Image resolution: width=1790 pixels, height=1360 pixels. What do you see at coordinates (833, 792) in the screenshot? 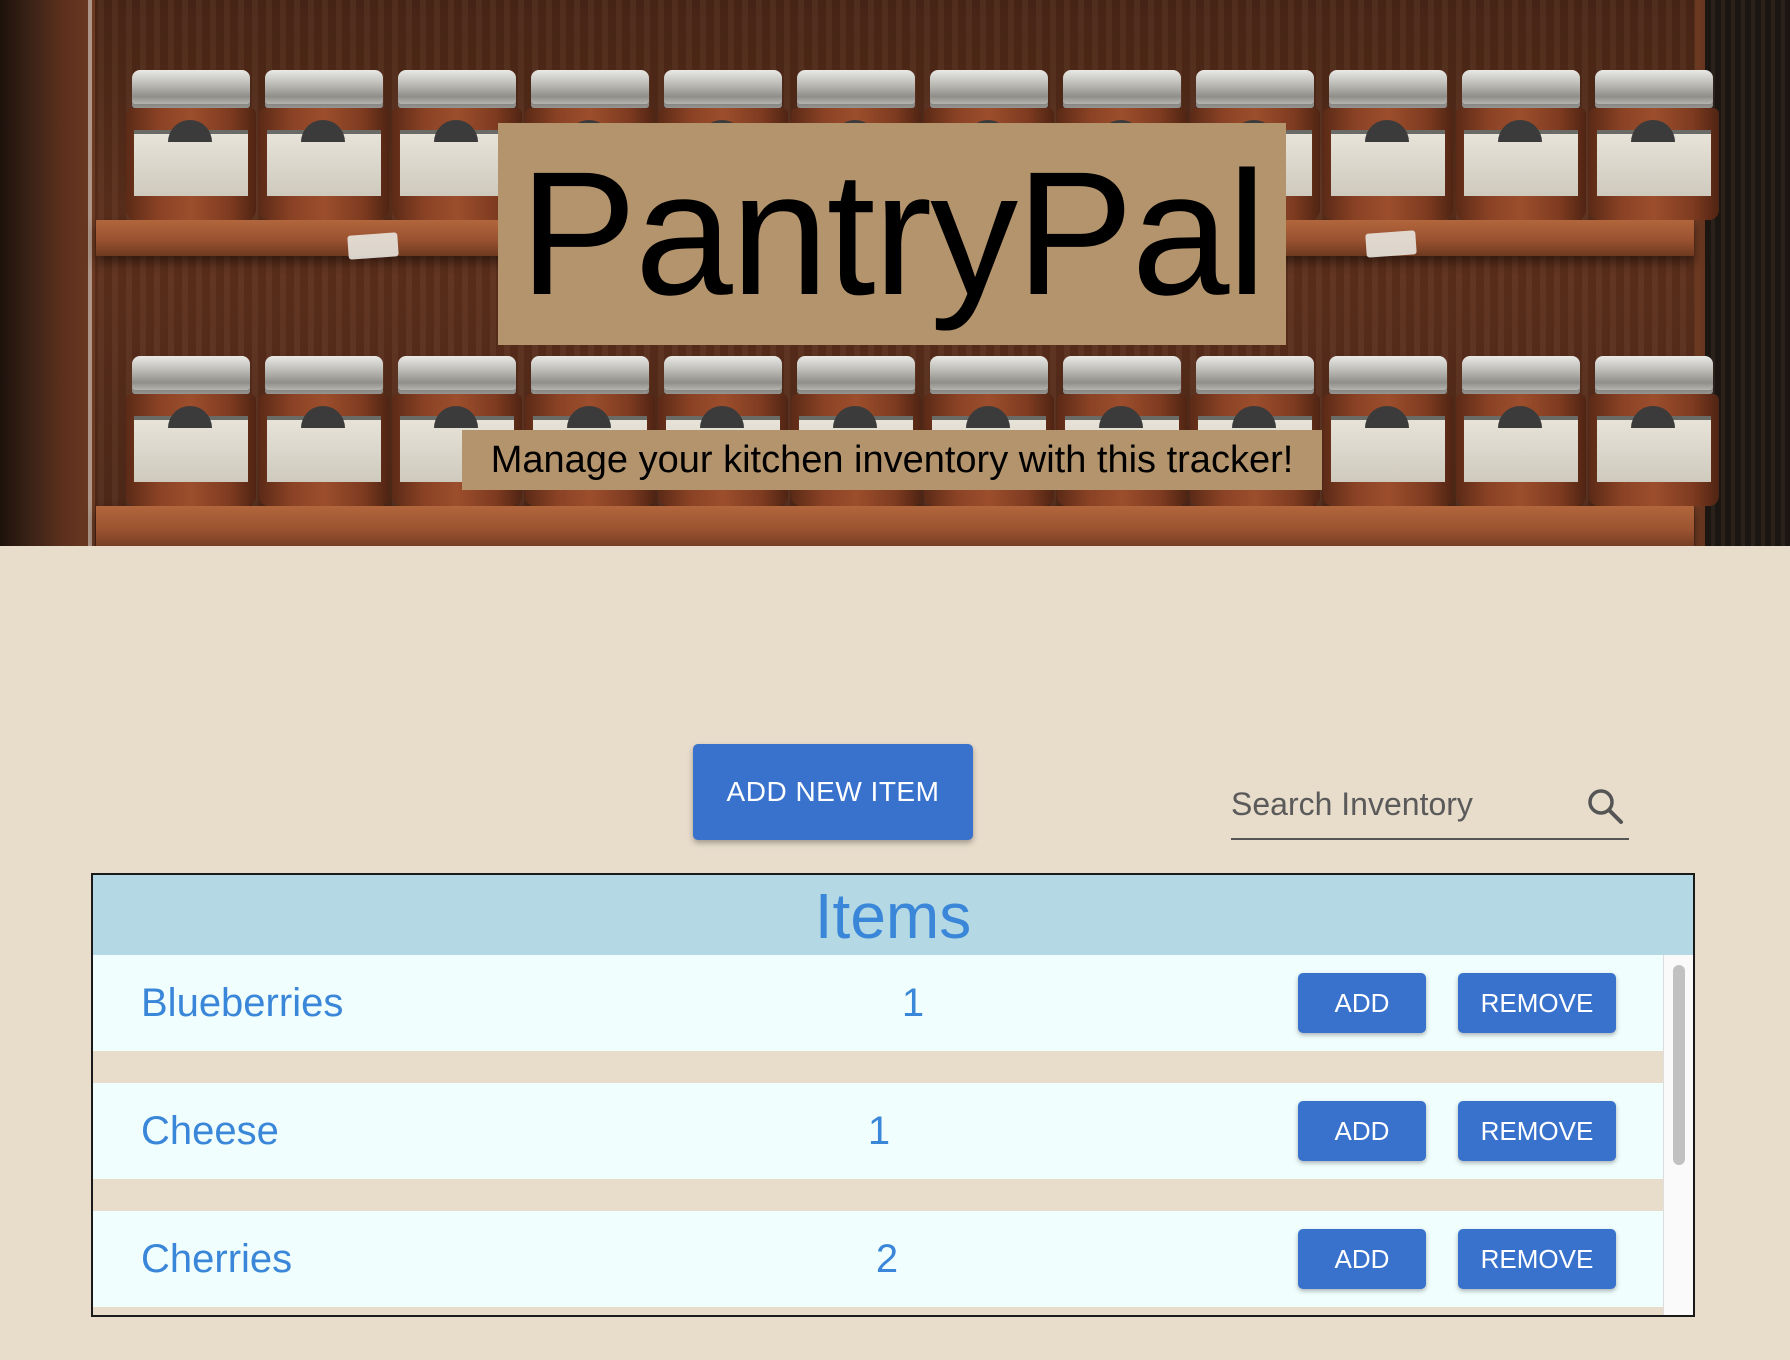
I see `add-new-item-button: ADD NEW ITEM` at bounding box center [833, 792].